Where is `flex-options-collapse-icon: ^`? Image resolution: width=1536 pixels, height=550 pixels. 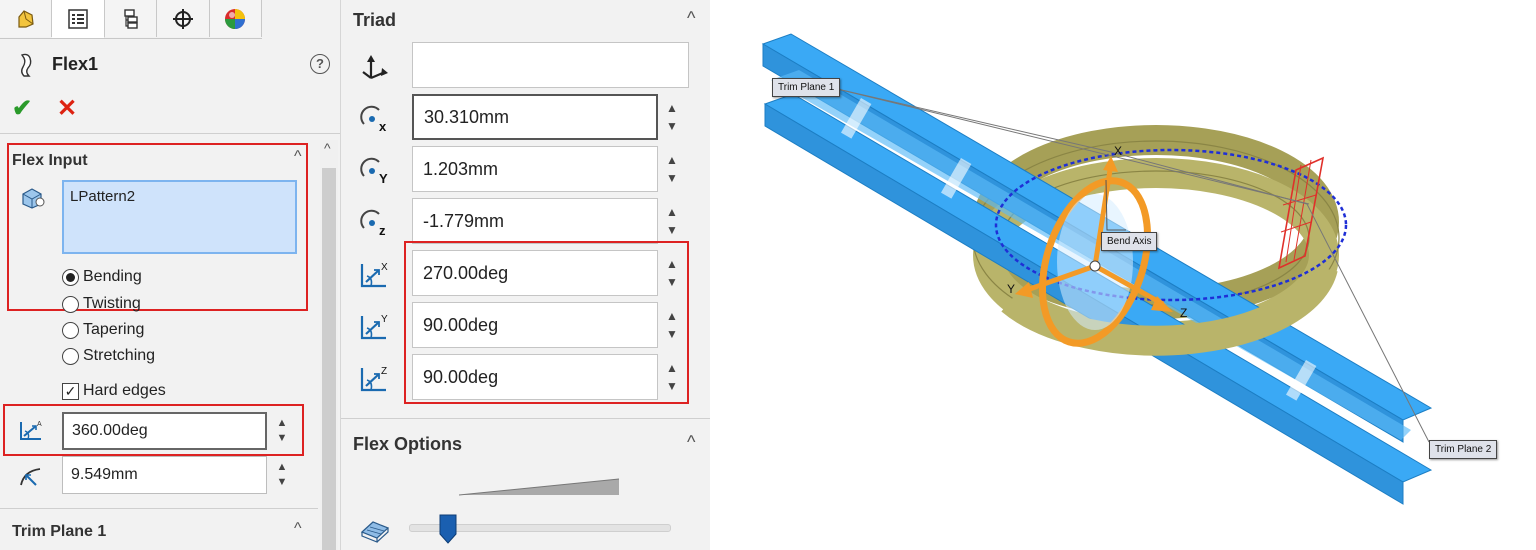
flex-options-collapse-icon: ^ is located at coordinates (691, 442).